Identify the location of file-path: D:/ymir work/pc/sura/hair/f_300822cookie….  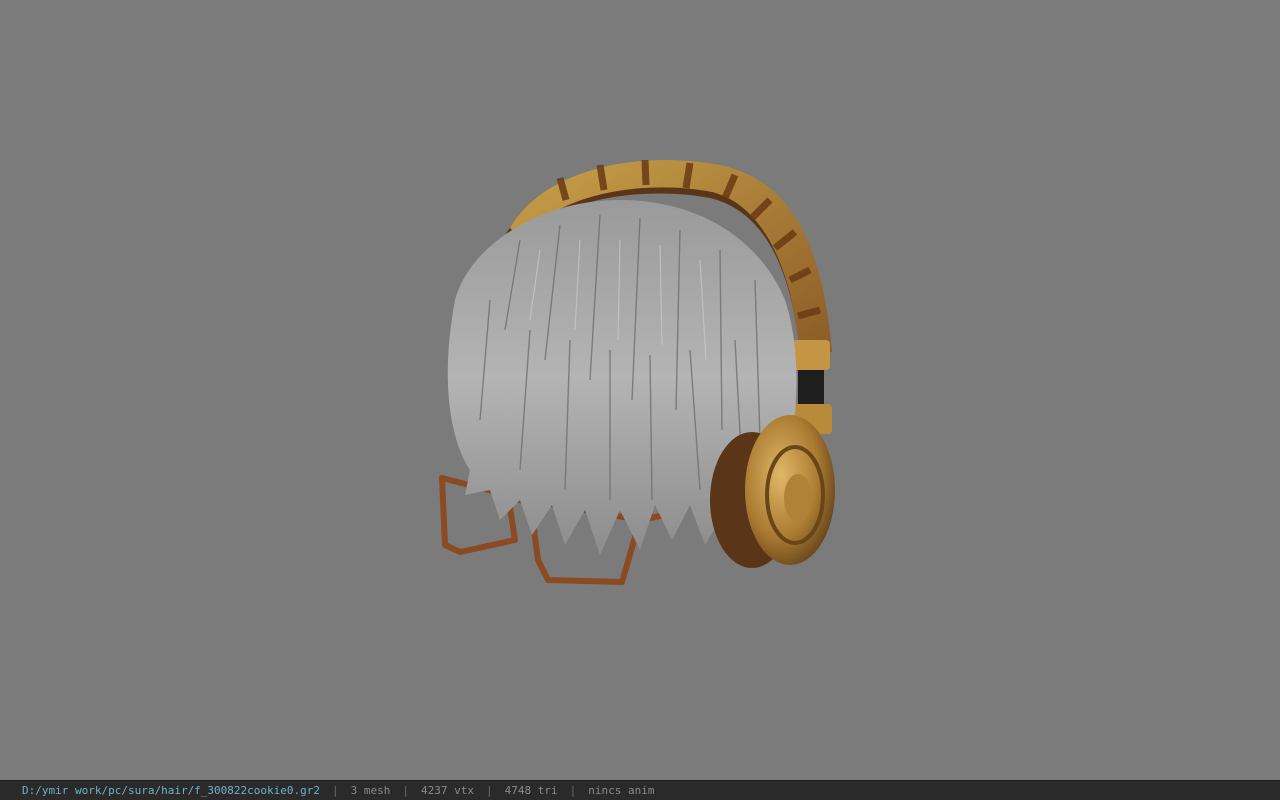
(171, 790).